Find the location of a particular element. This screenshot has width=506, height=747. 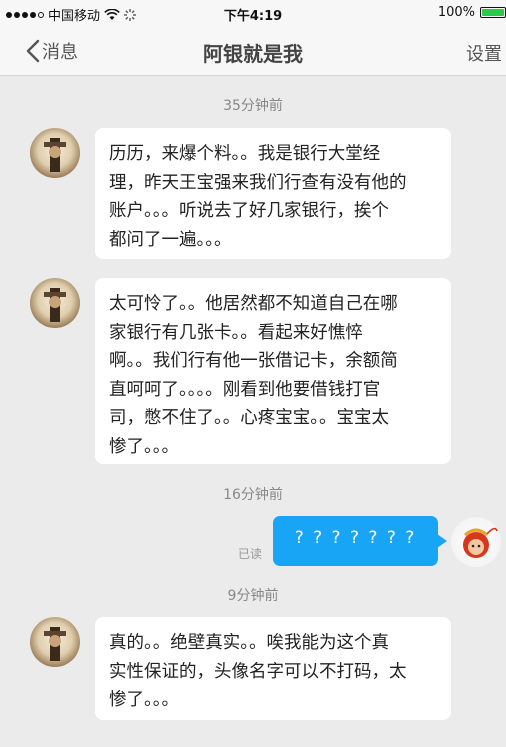

message-bubble-outgoing: ? ? ? ? ? ? ? is located at coordinates (355, 541).